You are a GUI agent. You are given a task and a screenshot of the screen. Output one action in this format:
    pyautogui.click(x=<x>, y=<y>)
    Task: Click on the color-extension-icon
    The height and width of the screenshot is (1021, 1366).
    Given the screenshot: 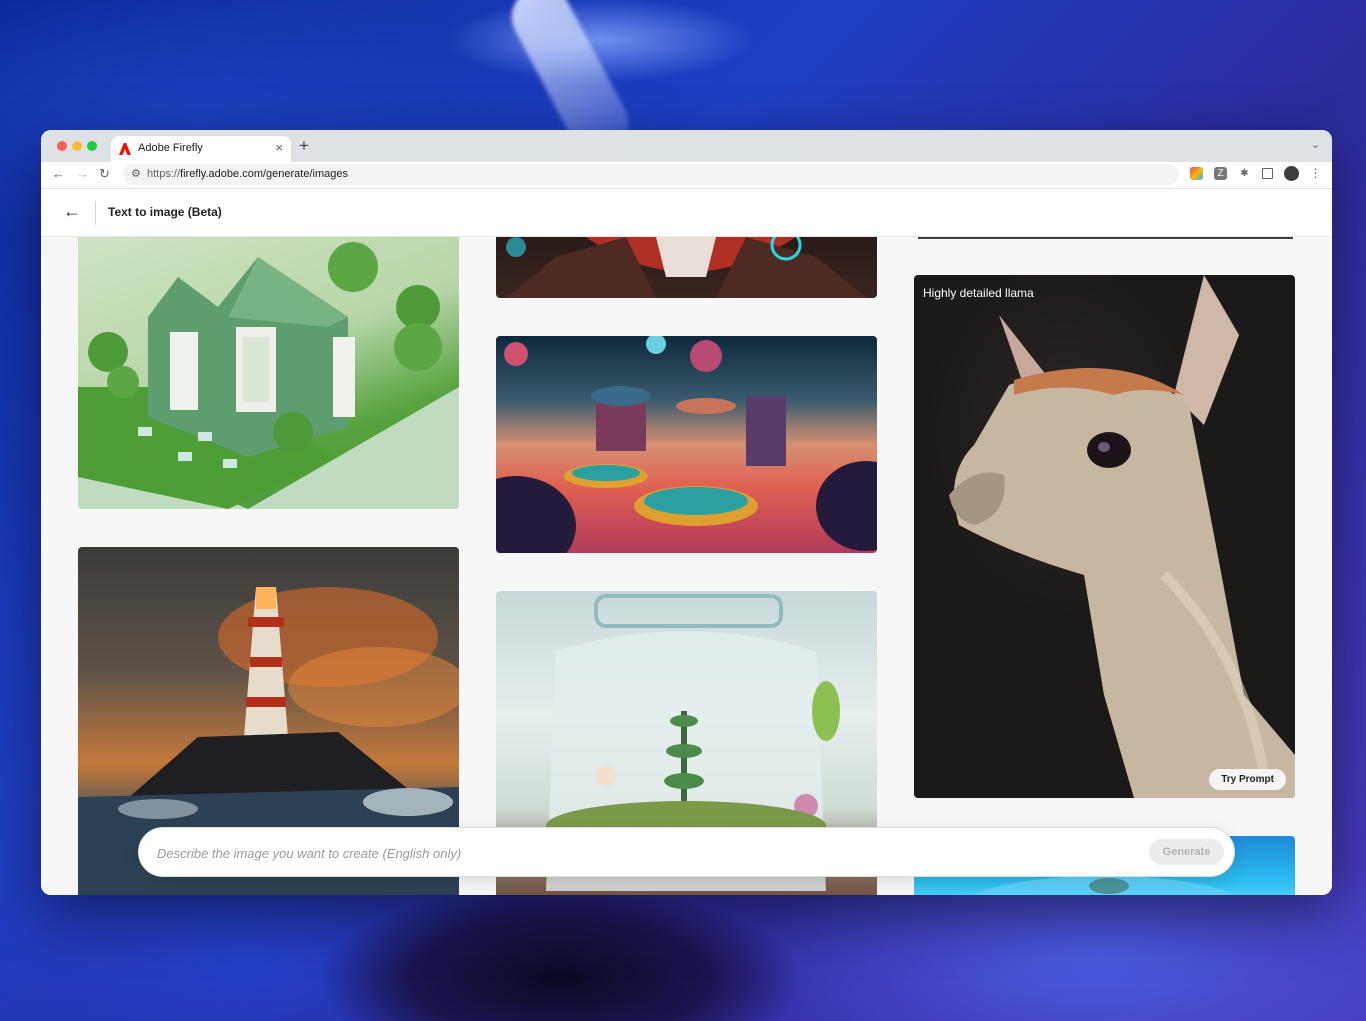 What is the action you would take?
    pyautogui.click(x=1196, y=173)
    